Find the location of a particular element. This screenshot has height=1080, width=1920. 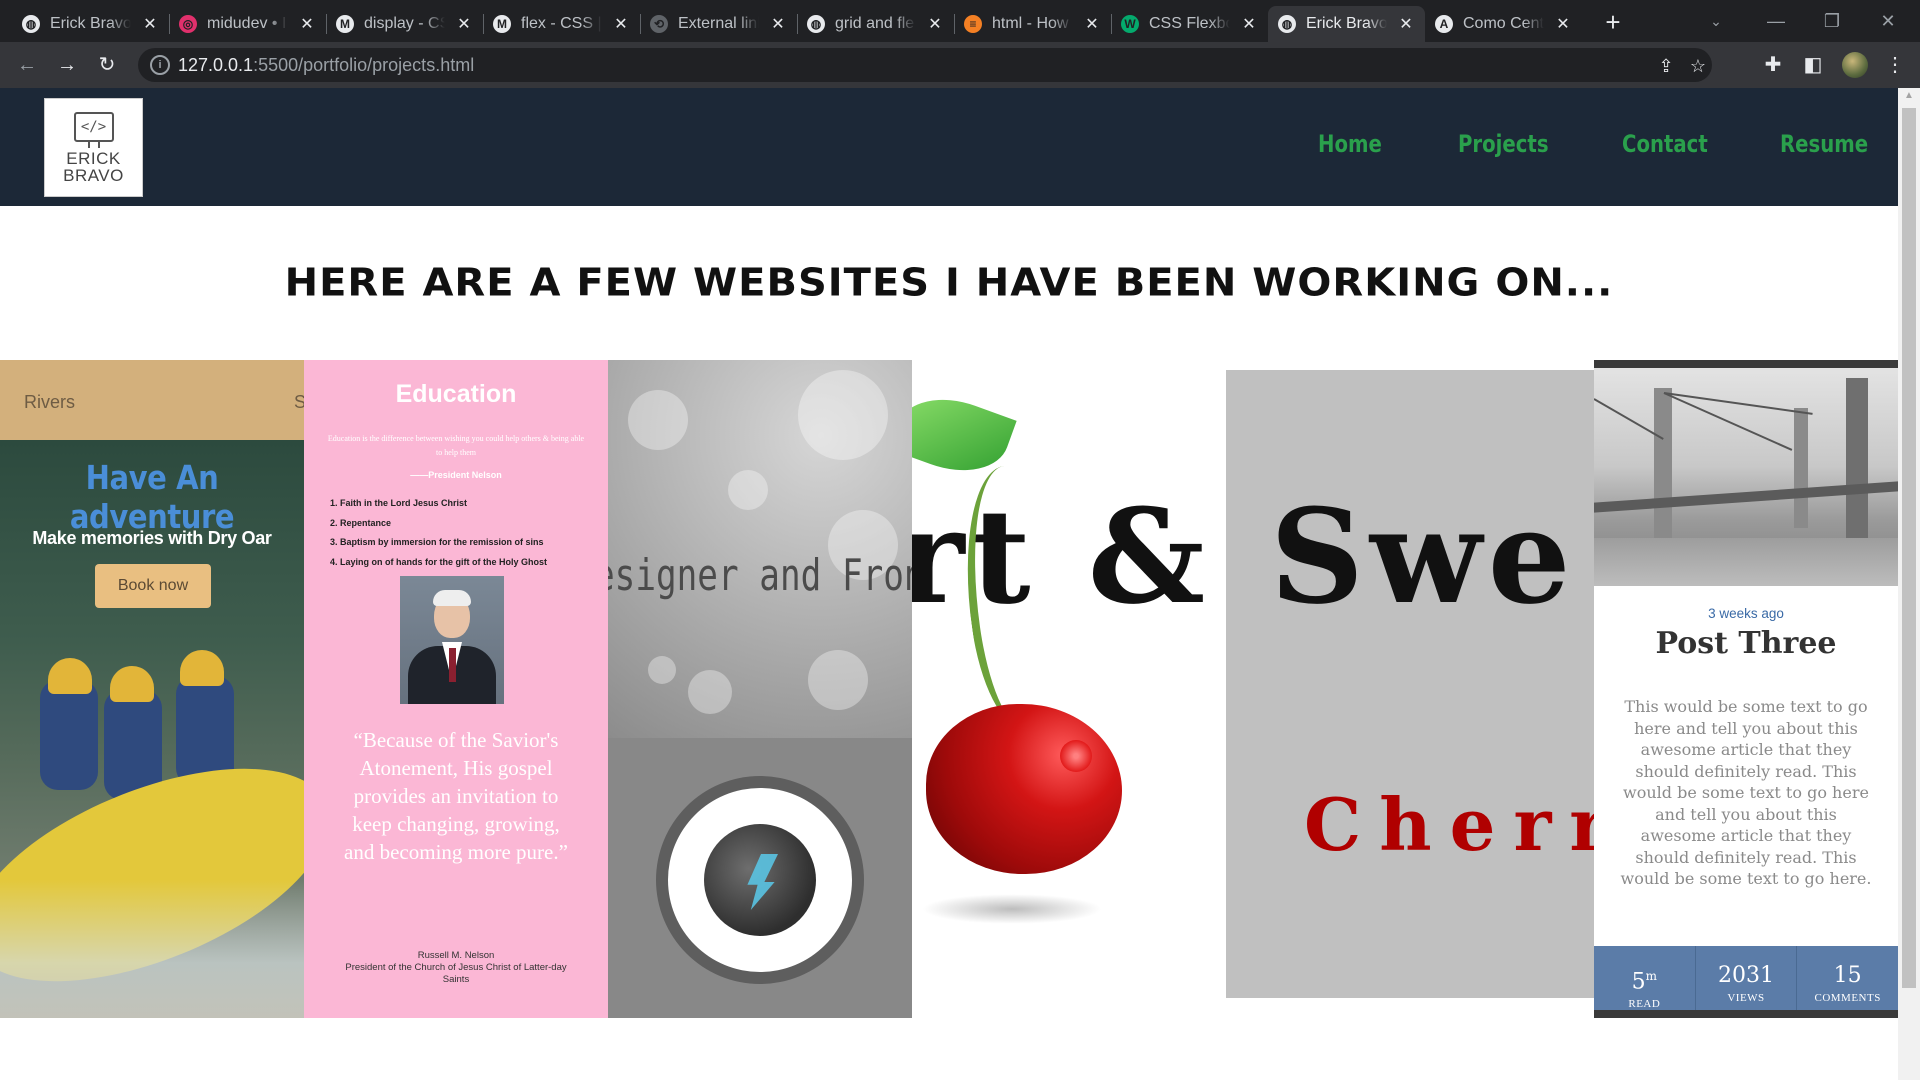

tab-title: flex - CSS | I is located at coordinates (561, 23).